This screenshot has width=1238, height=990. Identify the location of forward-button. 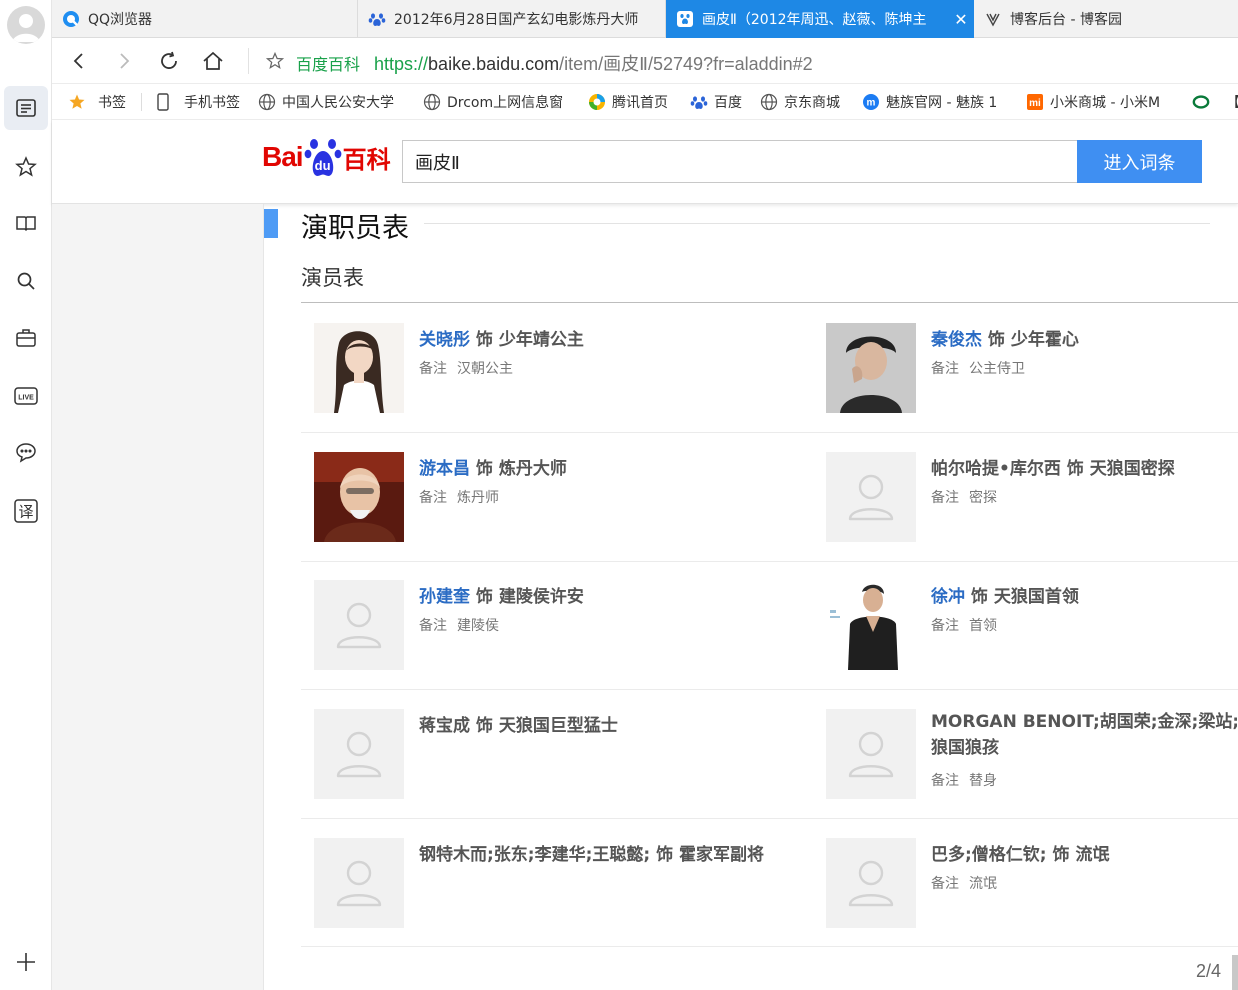
(124, 61).